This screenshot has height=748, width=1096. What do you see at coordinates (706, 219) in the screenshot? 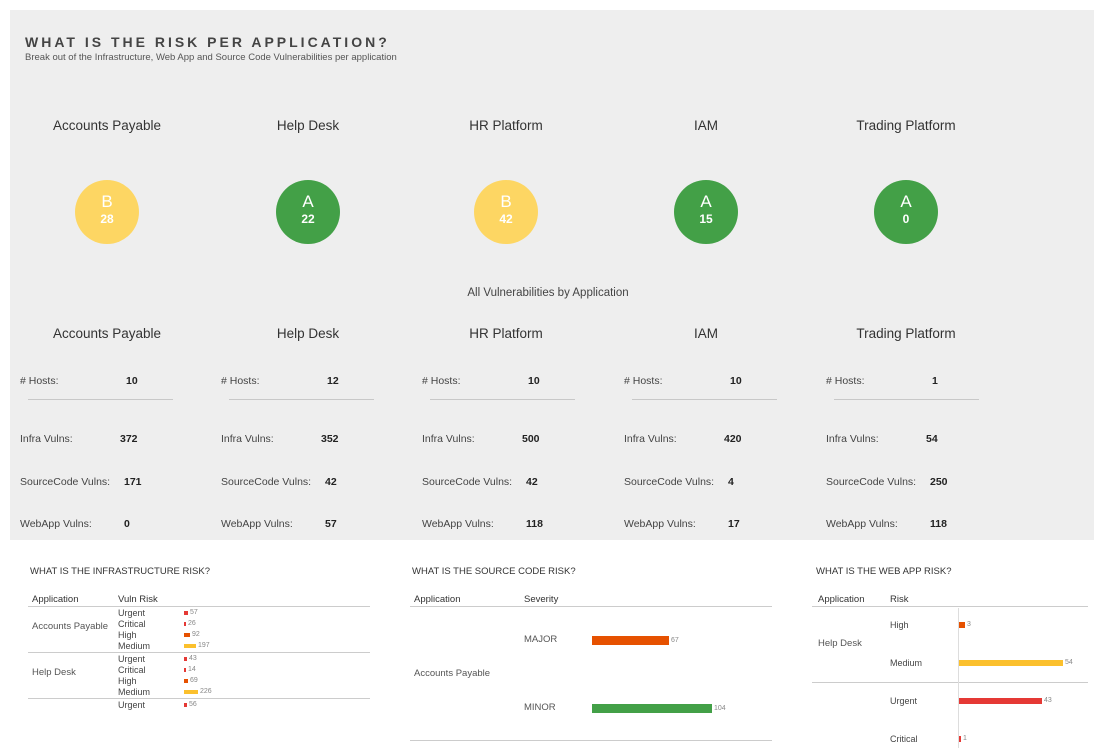
I see `grade-score: 15` at bounding box center [706, 219].